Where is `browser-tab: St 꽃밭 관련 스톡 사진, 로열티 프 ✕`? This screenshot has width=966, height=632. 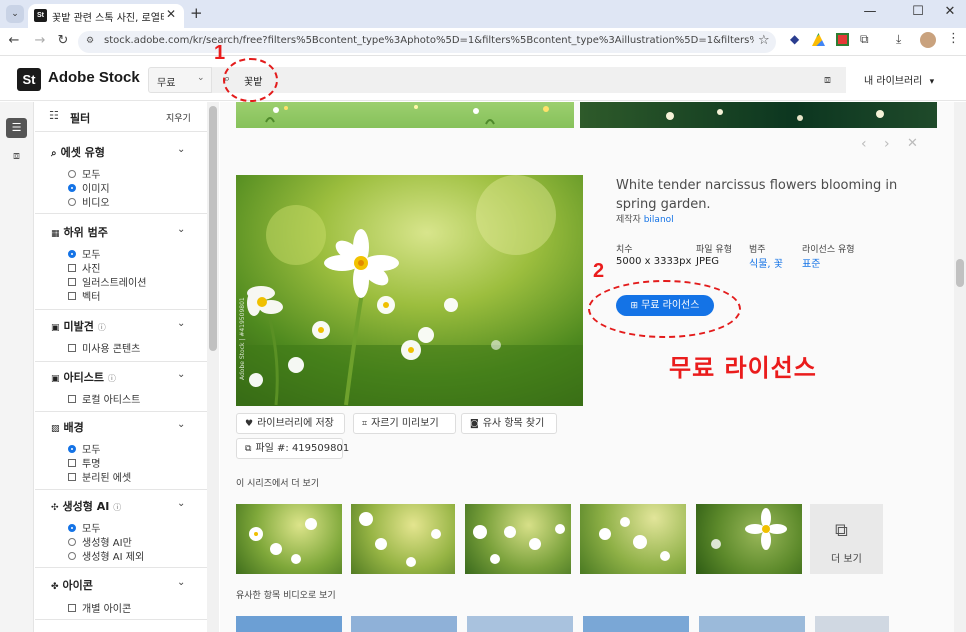
browser-tab: St 꽃밭 관련 스톡 사진, 로열티 프 ✕ is located at coordinates (106, 16).